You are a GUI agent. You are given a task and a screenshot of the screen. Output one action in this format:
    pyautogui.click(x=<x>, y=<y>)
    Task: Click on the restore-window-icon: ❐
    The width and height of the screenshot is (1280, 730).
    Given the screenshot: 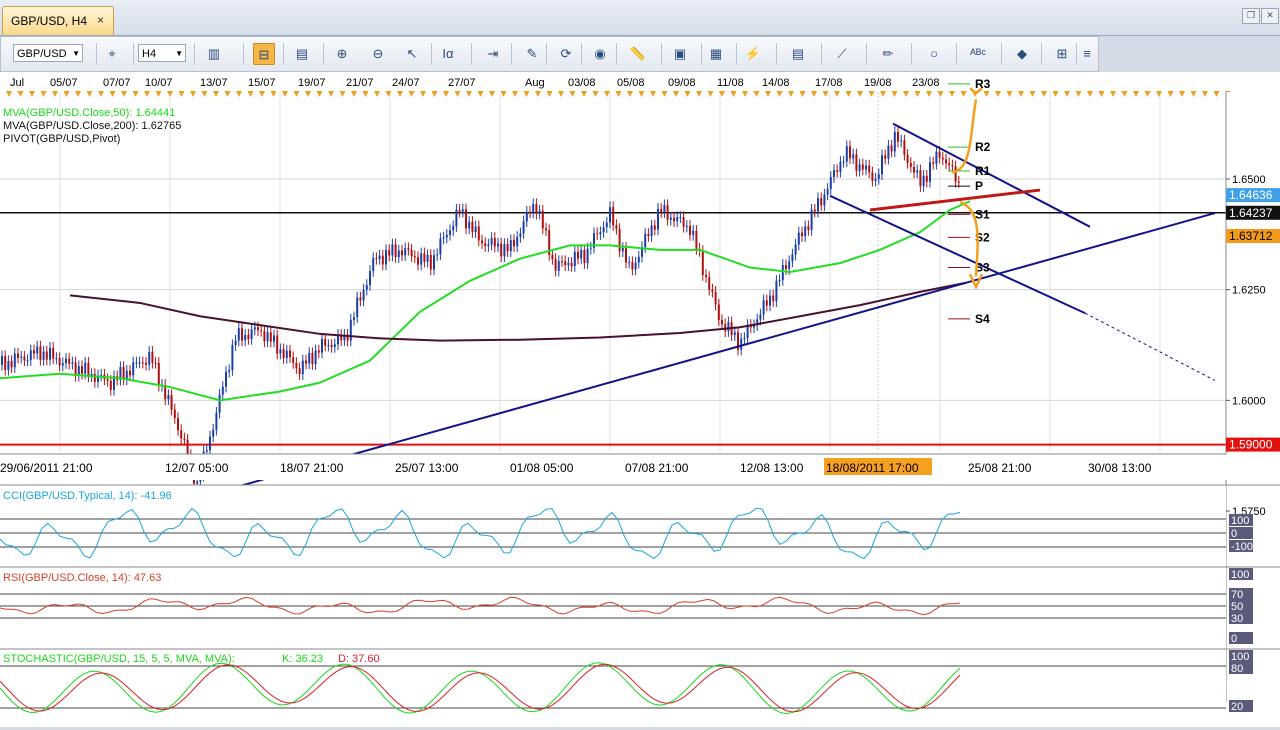 What is the action you would take?
    pyautogui.click(x=1251, y=16)
    